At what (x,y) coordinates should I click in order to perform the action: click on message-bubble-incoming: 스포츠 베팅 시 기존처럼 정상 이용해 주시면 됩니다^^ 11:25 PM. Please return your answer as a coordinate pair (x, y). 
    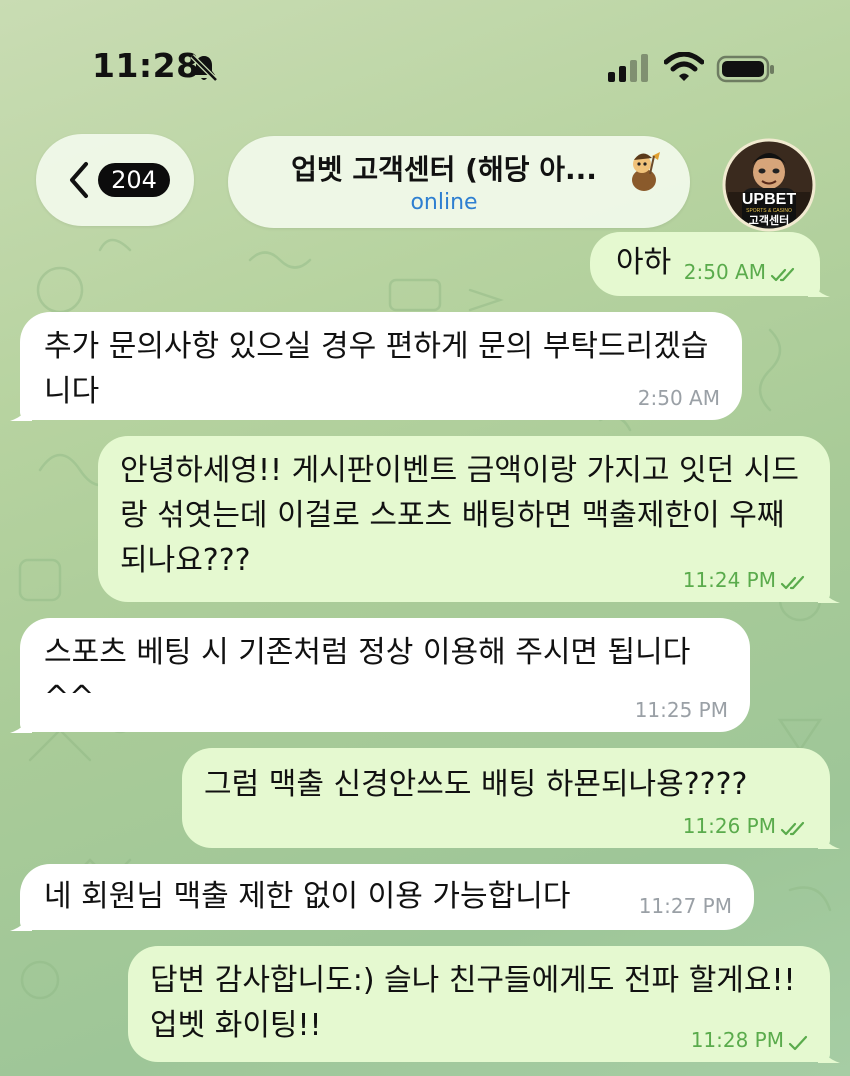
    Looking at the image, I should click on (380, 675).